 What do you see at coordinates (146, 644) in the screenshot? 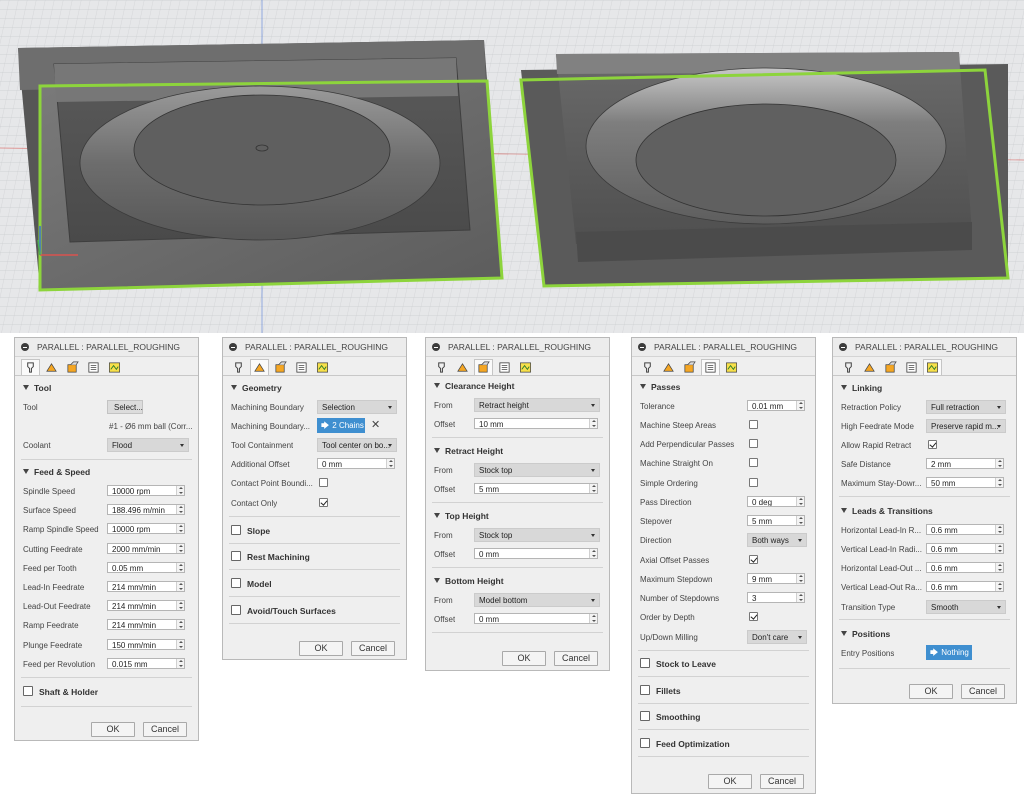
I see `plunge-feedrate-input: 150 mm/min` at bounding box center [146, 644].